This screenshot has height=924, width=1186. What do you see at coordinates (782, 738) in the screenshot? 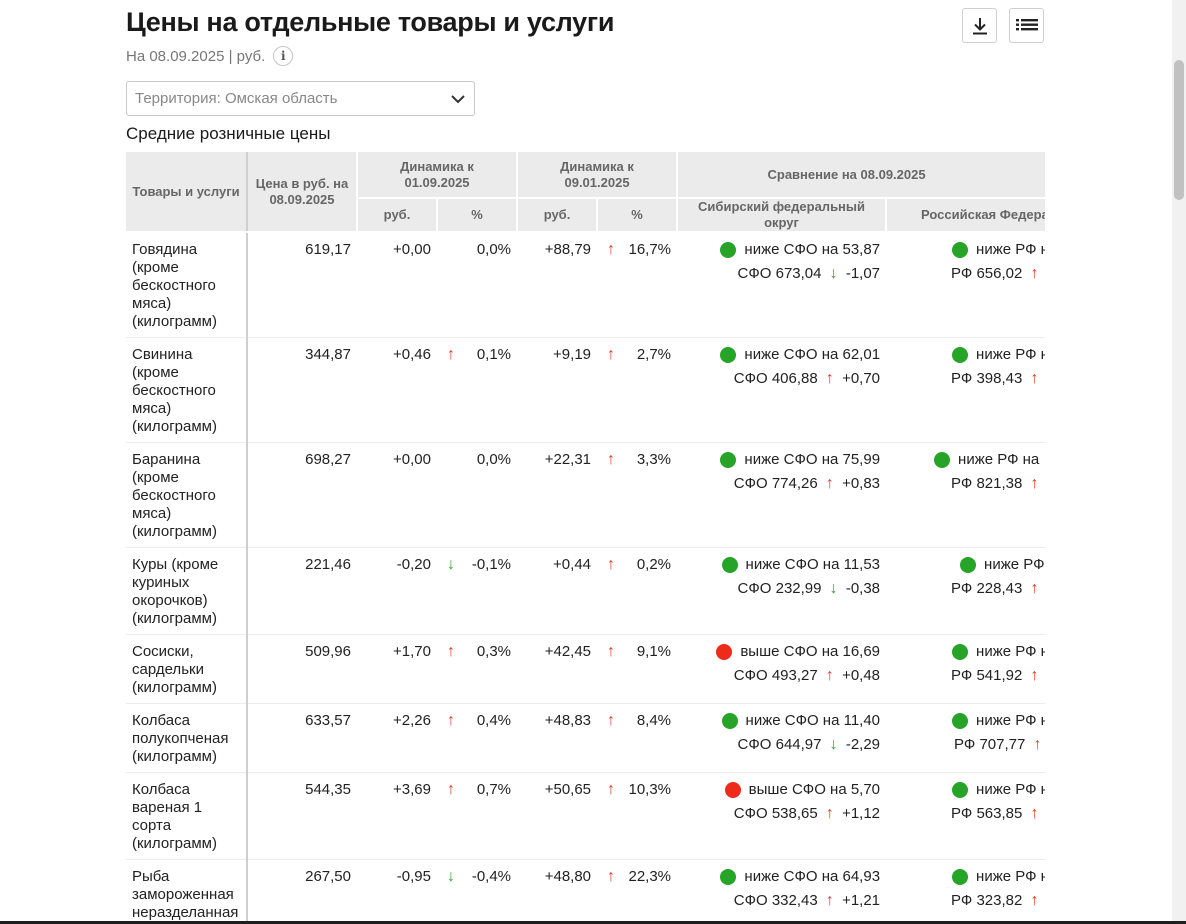
I see `compare-sfo: ниже СФО на 11,40 СФО 644,97 ↓ -2,29` at bounding box center [782, 738].